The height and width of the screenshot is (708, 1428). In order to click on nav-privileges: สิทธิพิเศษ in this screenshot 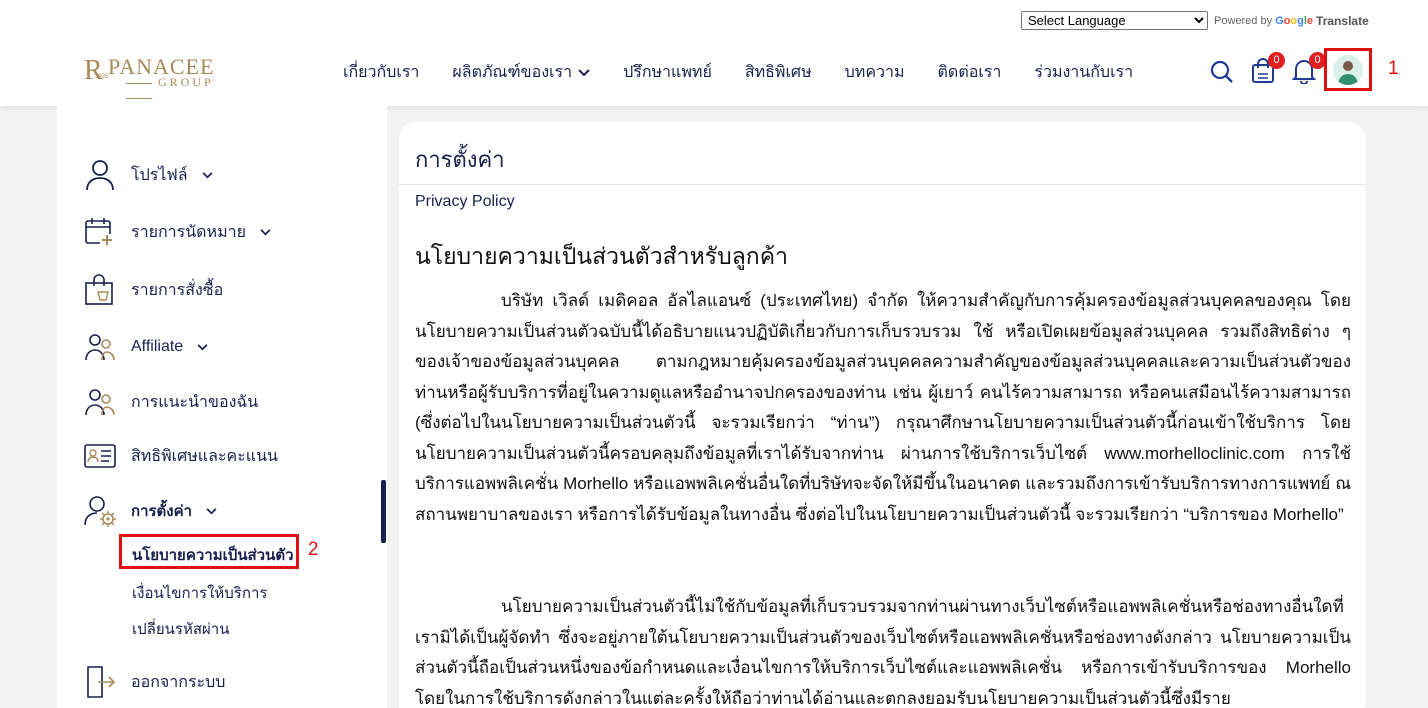, I will do `click(778, 72)`.